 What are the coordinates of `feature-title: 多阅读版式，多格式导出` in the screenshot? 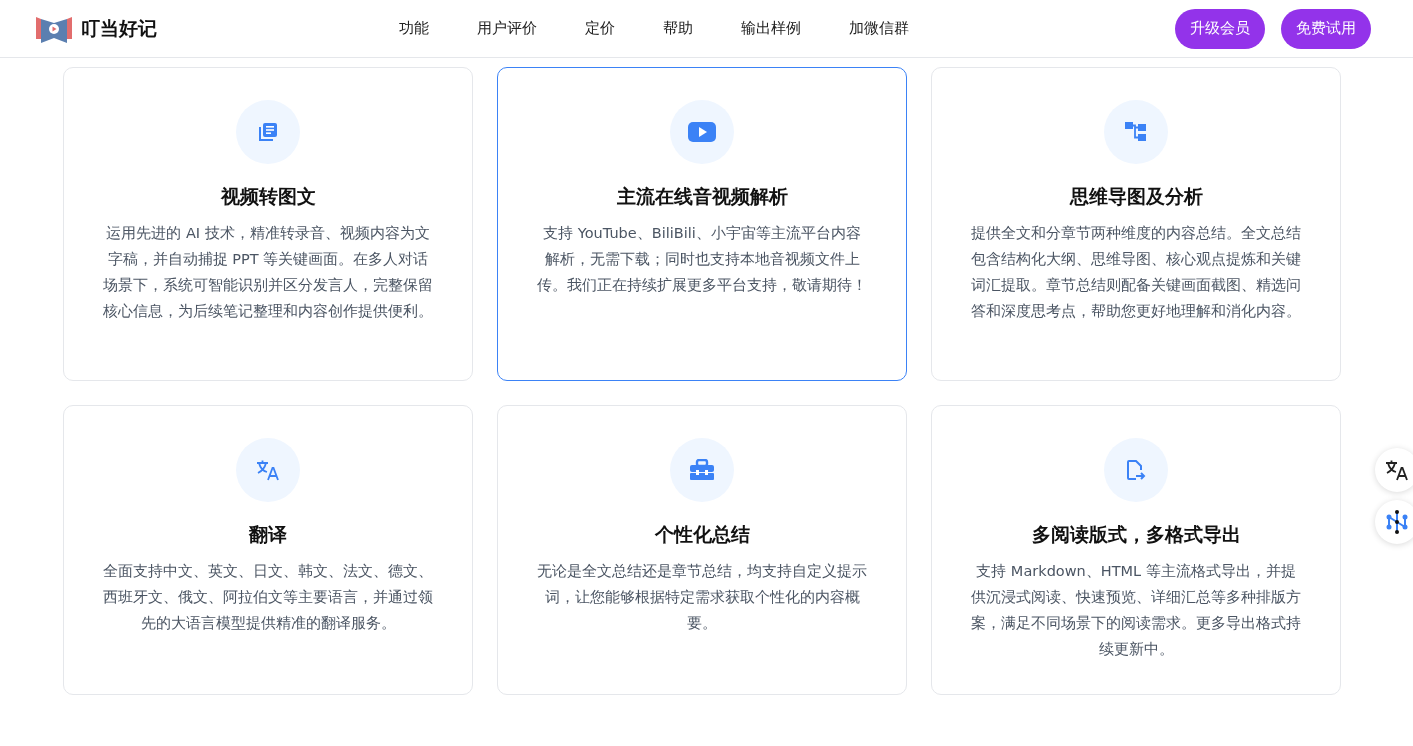 It's located at (1136, 534).